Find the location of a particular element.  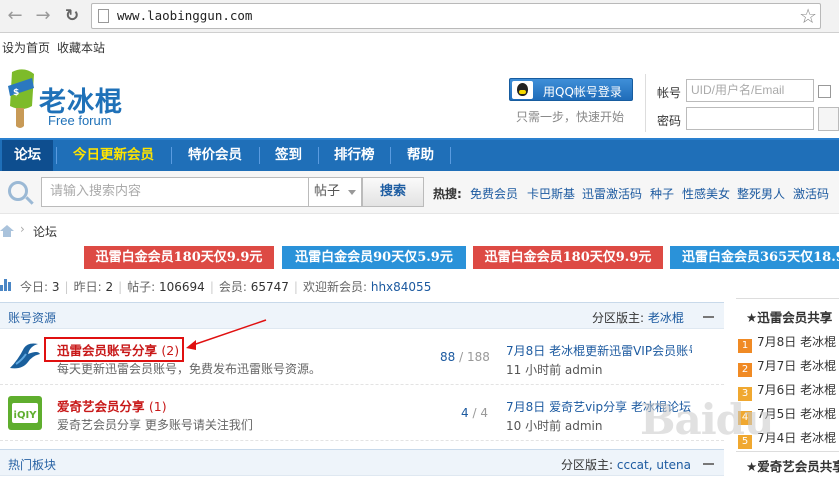

chevron-down-icon is located at coordinates (352, 192).